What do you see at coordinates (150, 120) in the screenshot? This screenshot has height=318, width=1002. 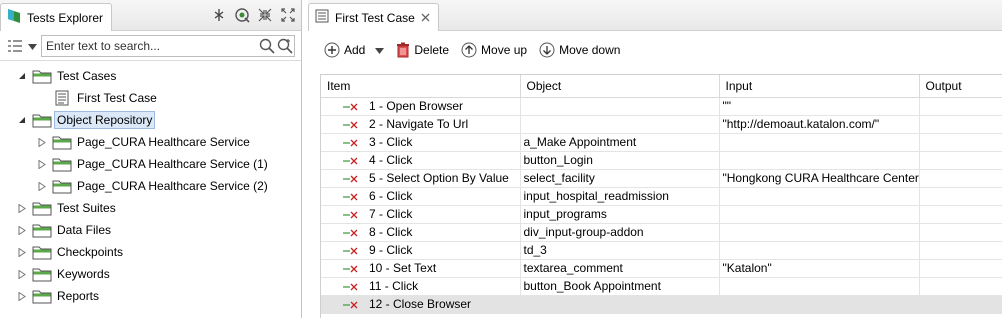 I see `tree-item: Object Repository` at bounding box center [150, 120].